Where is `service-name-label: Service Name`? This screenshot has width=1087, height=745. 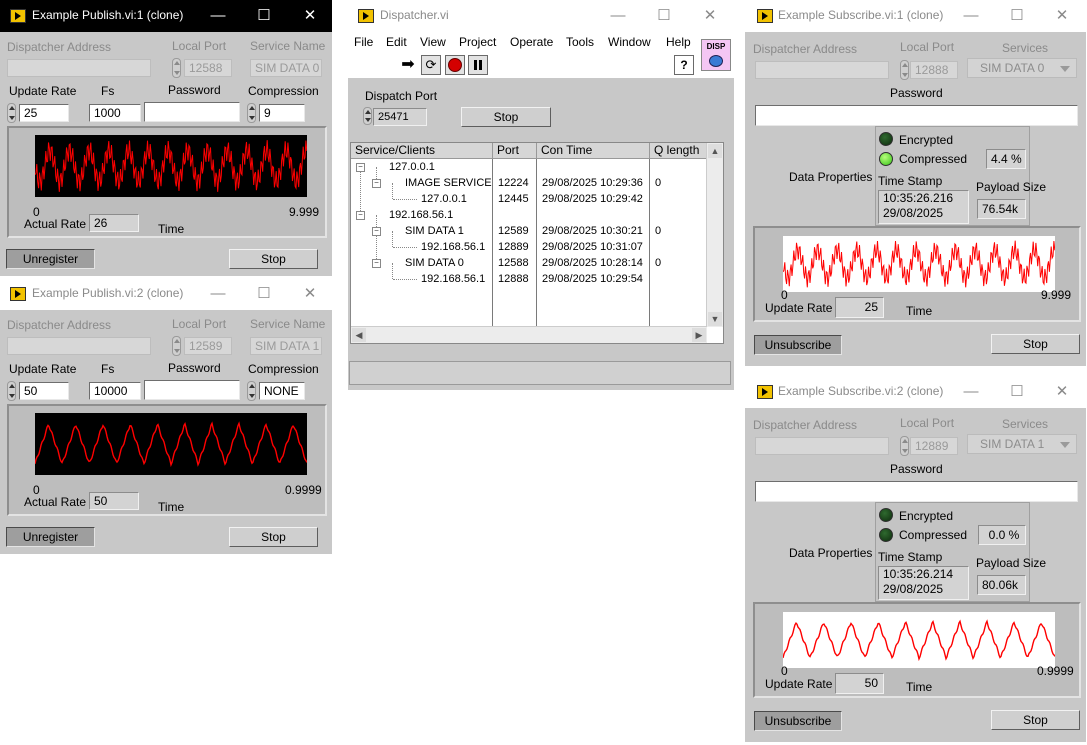
service-name-label: Service Name is located at coordinates (288, 46).